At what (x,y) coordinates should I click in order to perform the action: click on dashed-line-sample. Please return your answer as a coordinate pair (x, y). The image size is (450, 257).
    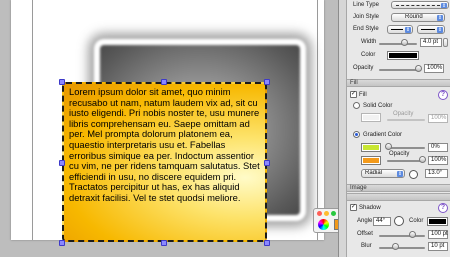
    Looking at the image, I should click on (418, 5).